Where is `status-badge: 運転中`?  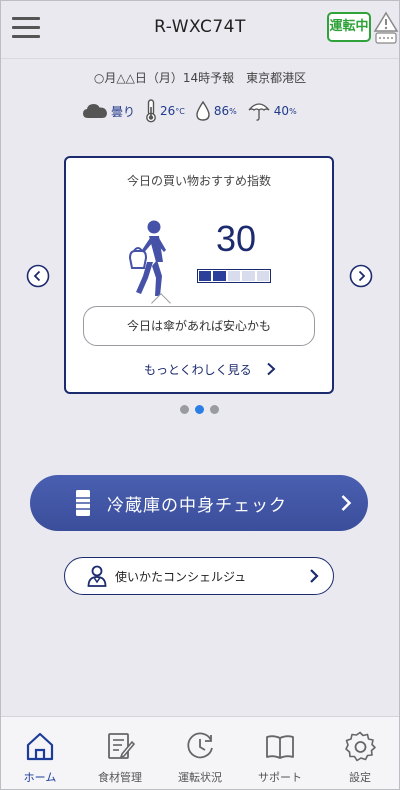
status-badge: 運転中 is located at coordinates (349, 27).